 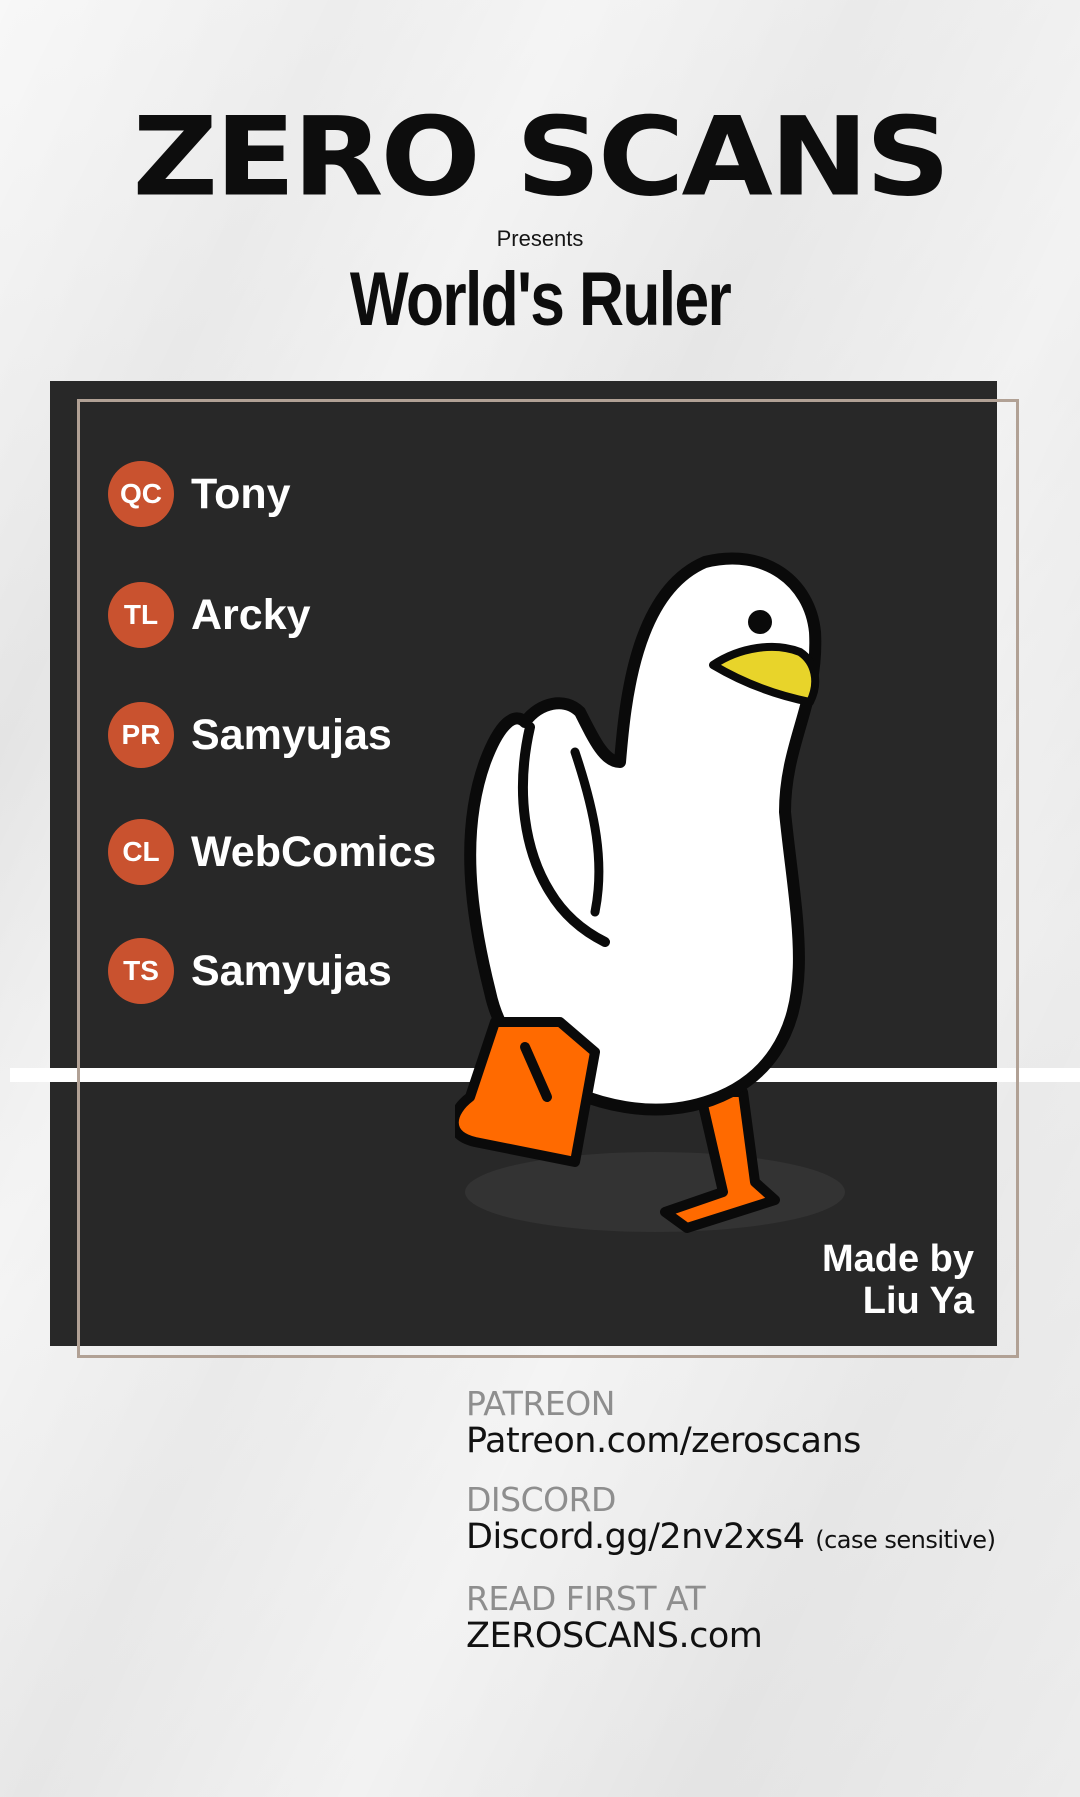 I want to click on credit-row: QC Tony, so click(x=199, y=494).